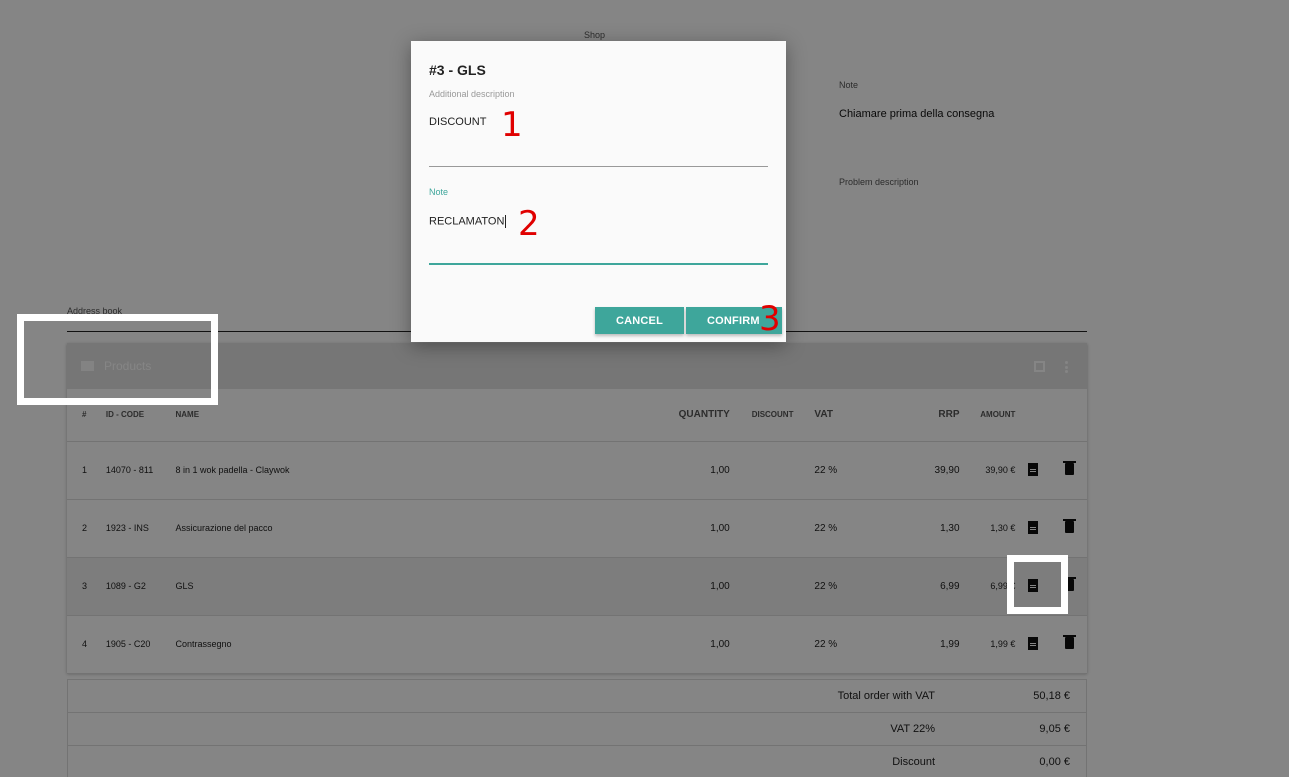  What do you see at coordinates (639, 320) in the screenshot?
I see `cancel-button: CANCEL` at bounding box center [639, 320].